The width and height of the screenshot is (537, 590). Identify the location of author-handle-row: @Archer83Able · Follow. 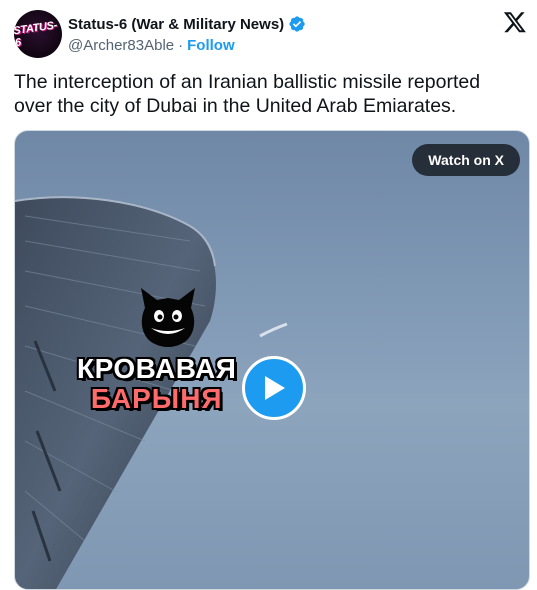
(151, 45).